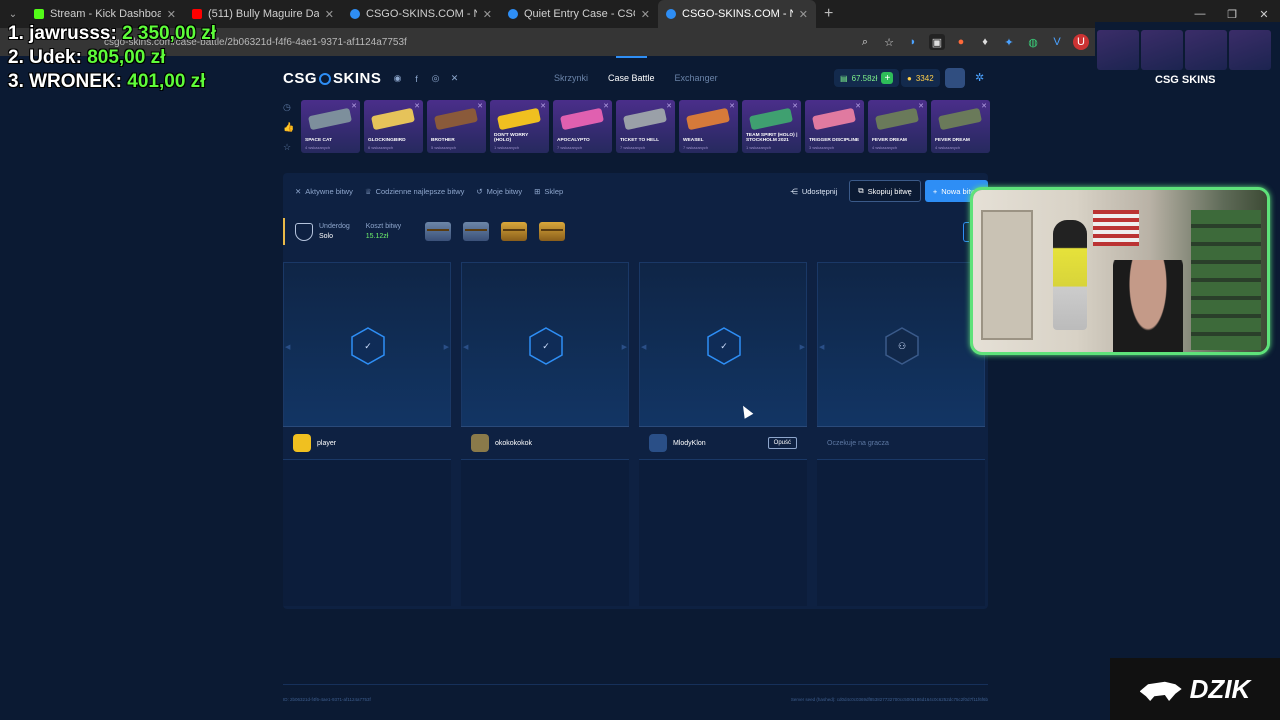 This screenshot has width=1280, height=720. Describe the element at coordinates (65, 81) in the screenshot. I see `leaderboard-name: 3. WRONEK:` at that location.